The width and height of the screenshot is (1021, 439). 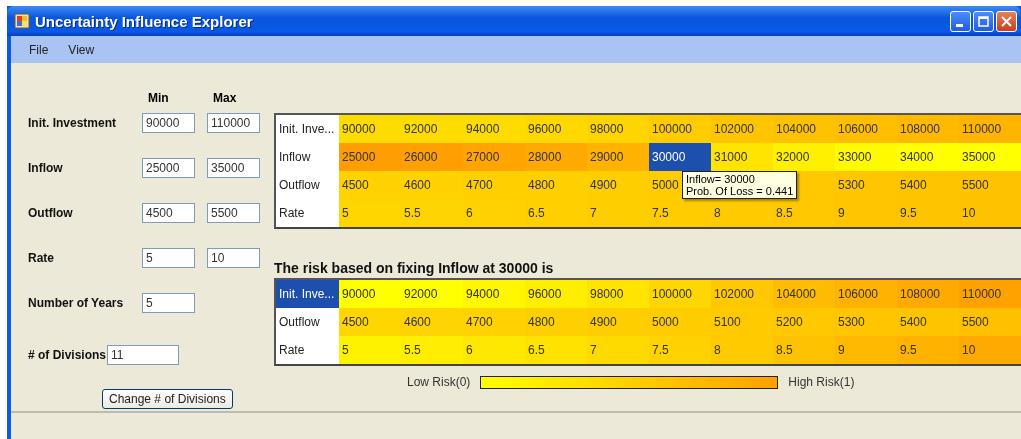 I want to click on minimize-button, so click(x=960, y=21).